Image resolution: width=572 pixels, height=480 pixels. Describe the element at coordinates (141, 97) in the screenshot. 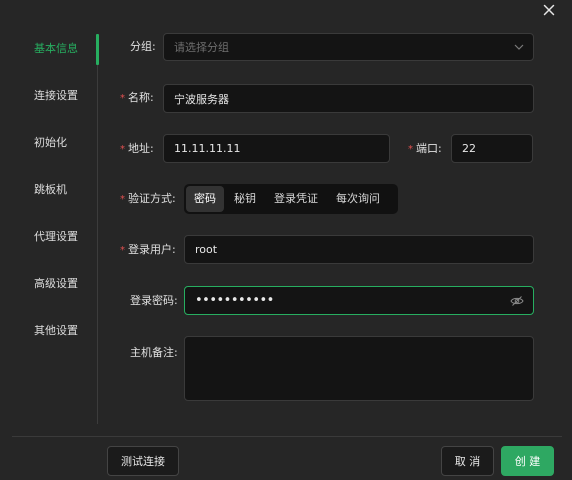

I see `name-label-text: 名称:` at that location.